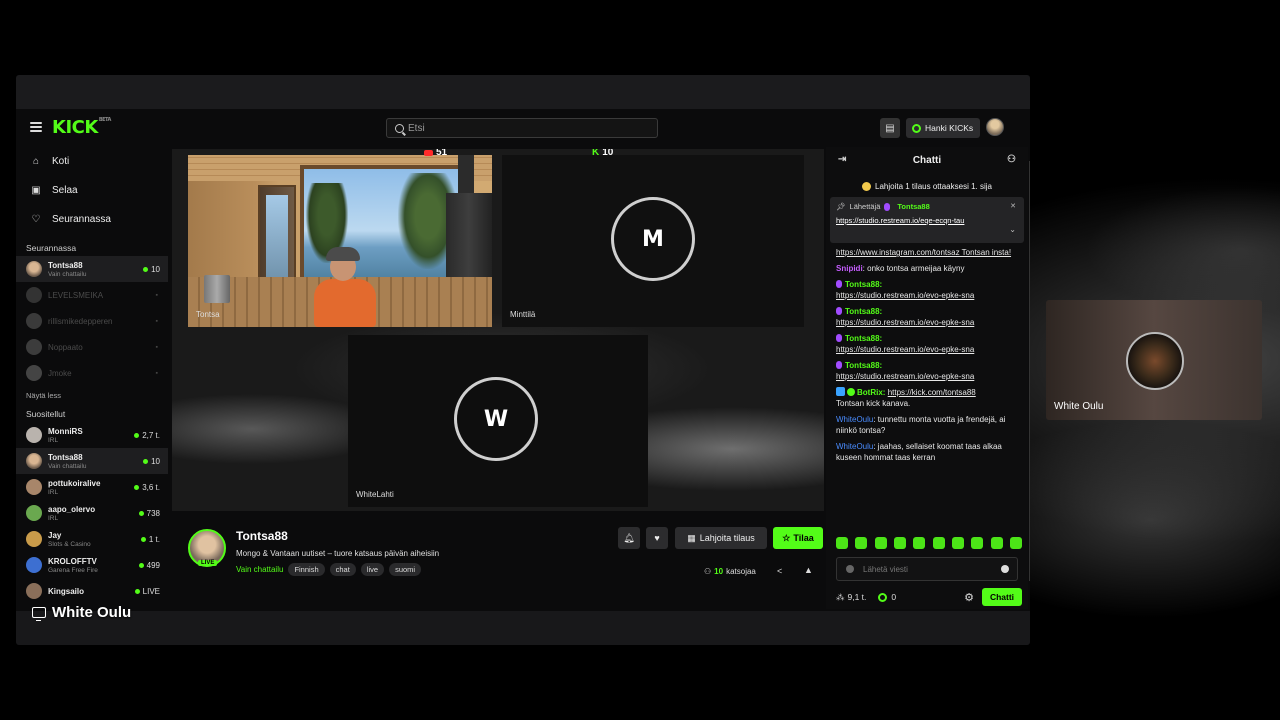  Describe the element at coordinates (1002, 597) in the screenshot. I see `send-chat-button: Chatti` at that location.